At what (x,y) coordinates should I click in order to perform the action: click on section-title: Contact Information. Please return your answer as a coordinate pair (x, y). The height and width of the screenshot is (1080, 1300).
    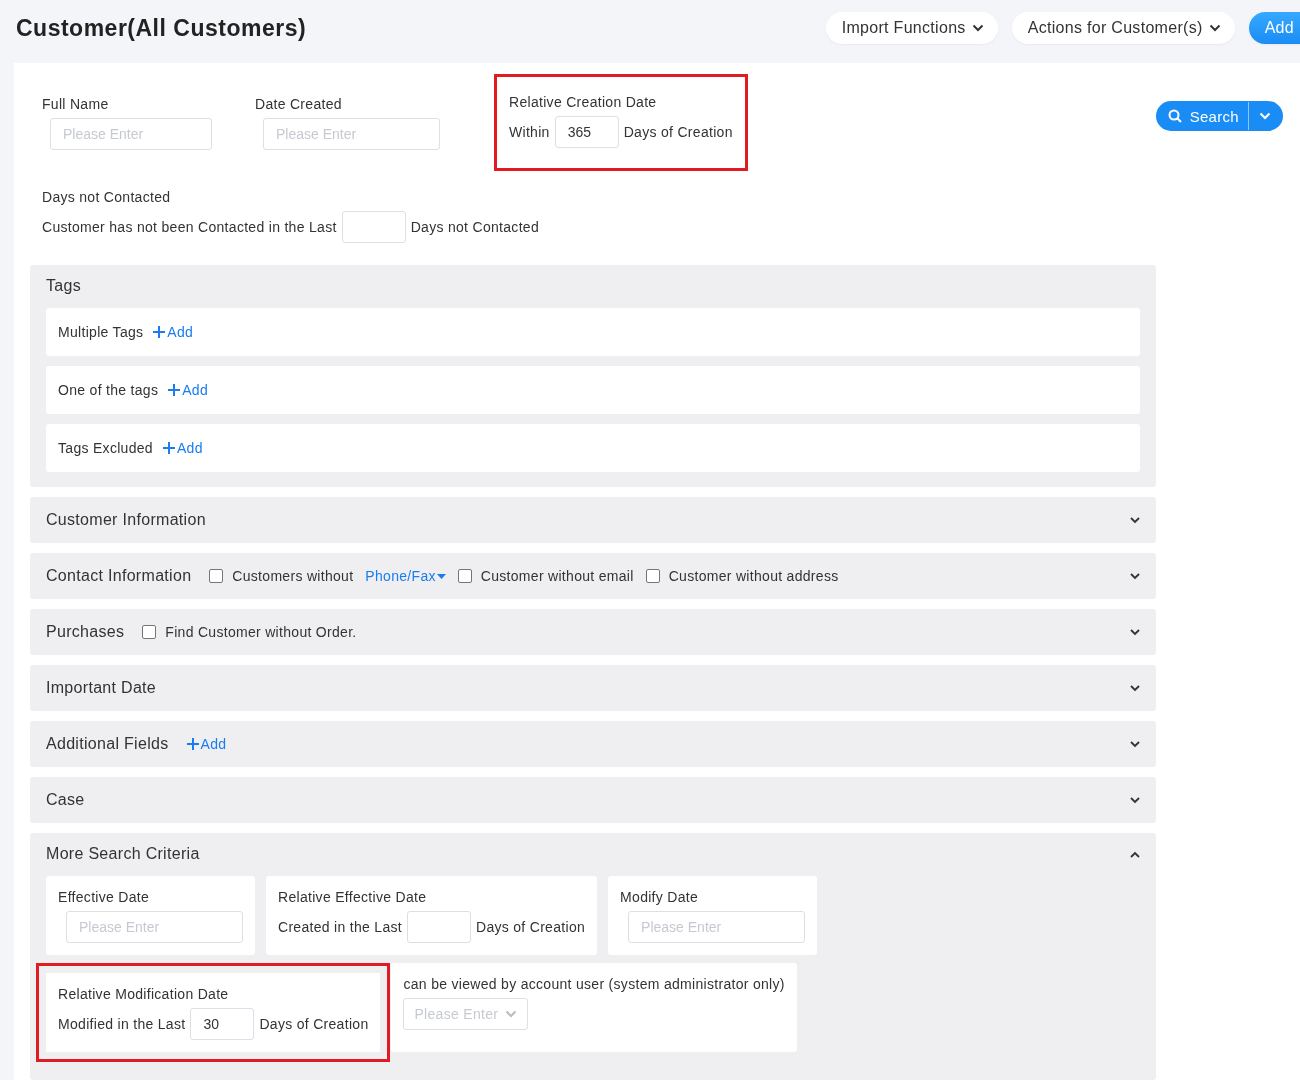
    Looking at the image, I should click on (119, 576).